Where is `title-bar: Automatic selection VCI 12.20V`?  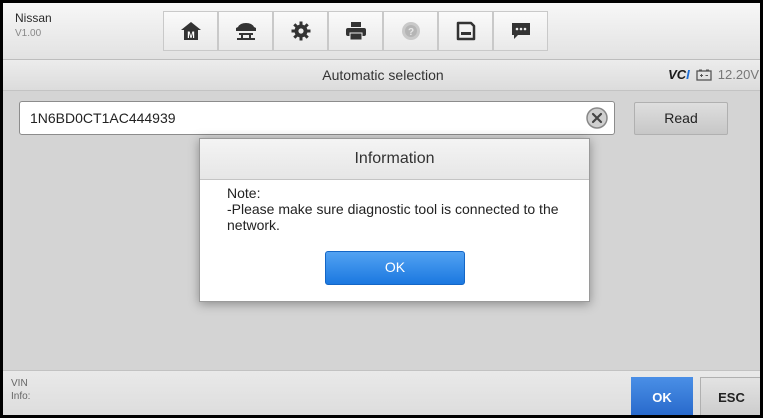 title-bar: Automatic selection VCI 12.20V is located at coordinates (381, 75).